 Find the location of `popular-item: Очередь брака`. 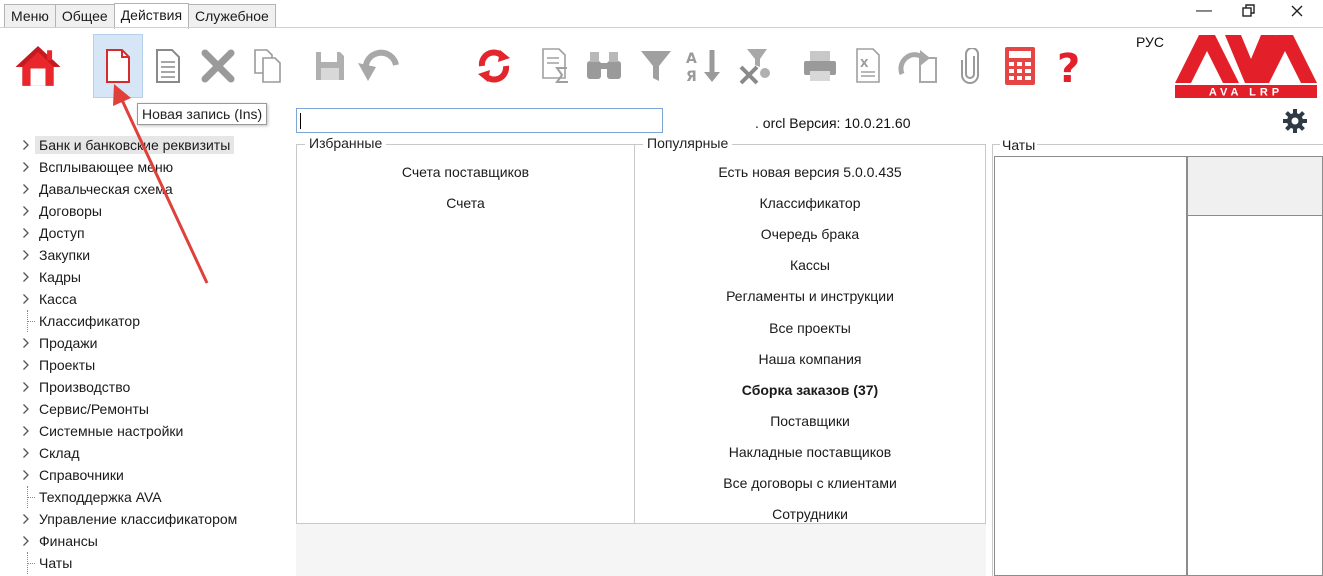

popular-item: Очередь брака is located at coordinates (810, 234).